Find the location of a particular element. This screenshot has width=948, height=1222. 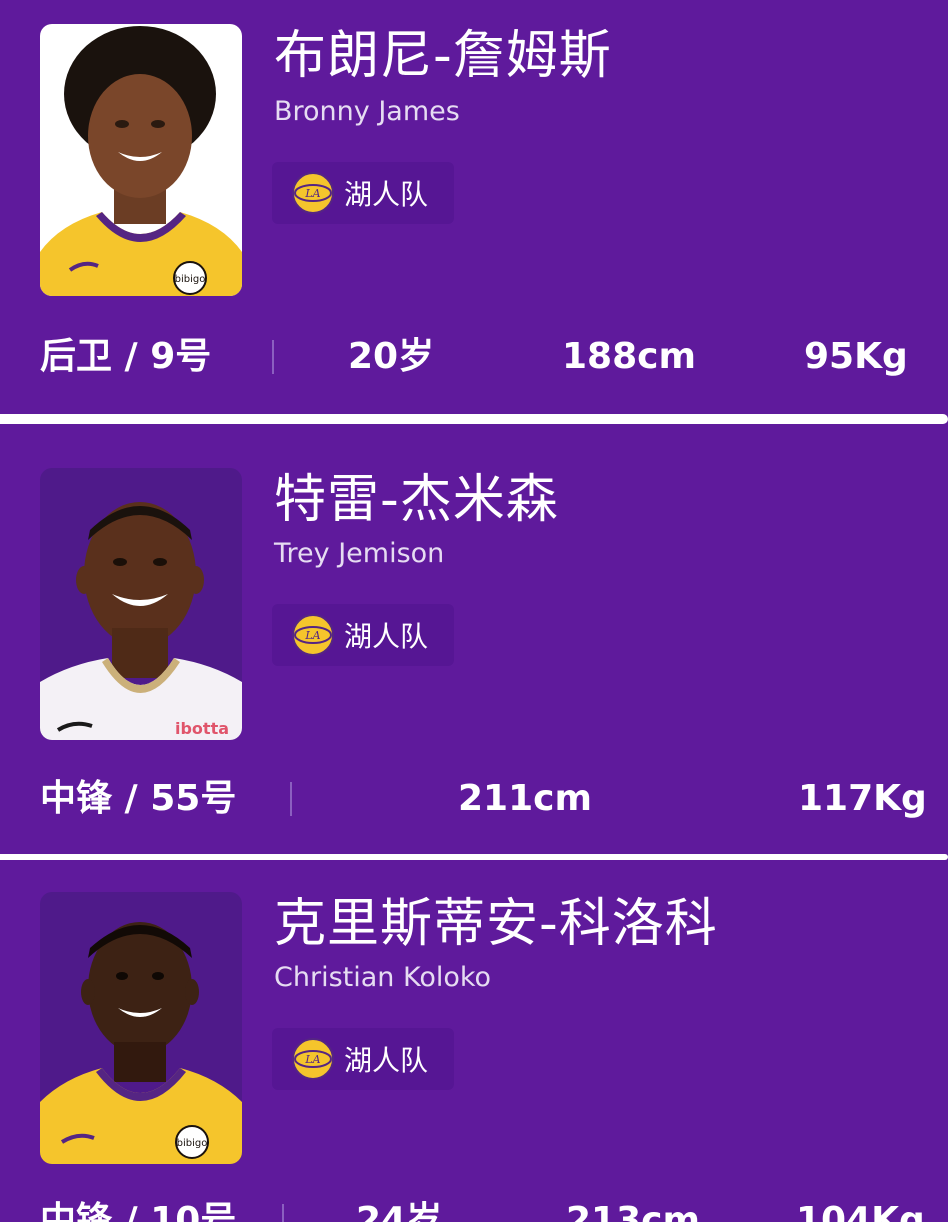

player-name-cn: 特雷-杰米森 is located at coordinates (416, 500).